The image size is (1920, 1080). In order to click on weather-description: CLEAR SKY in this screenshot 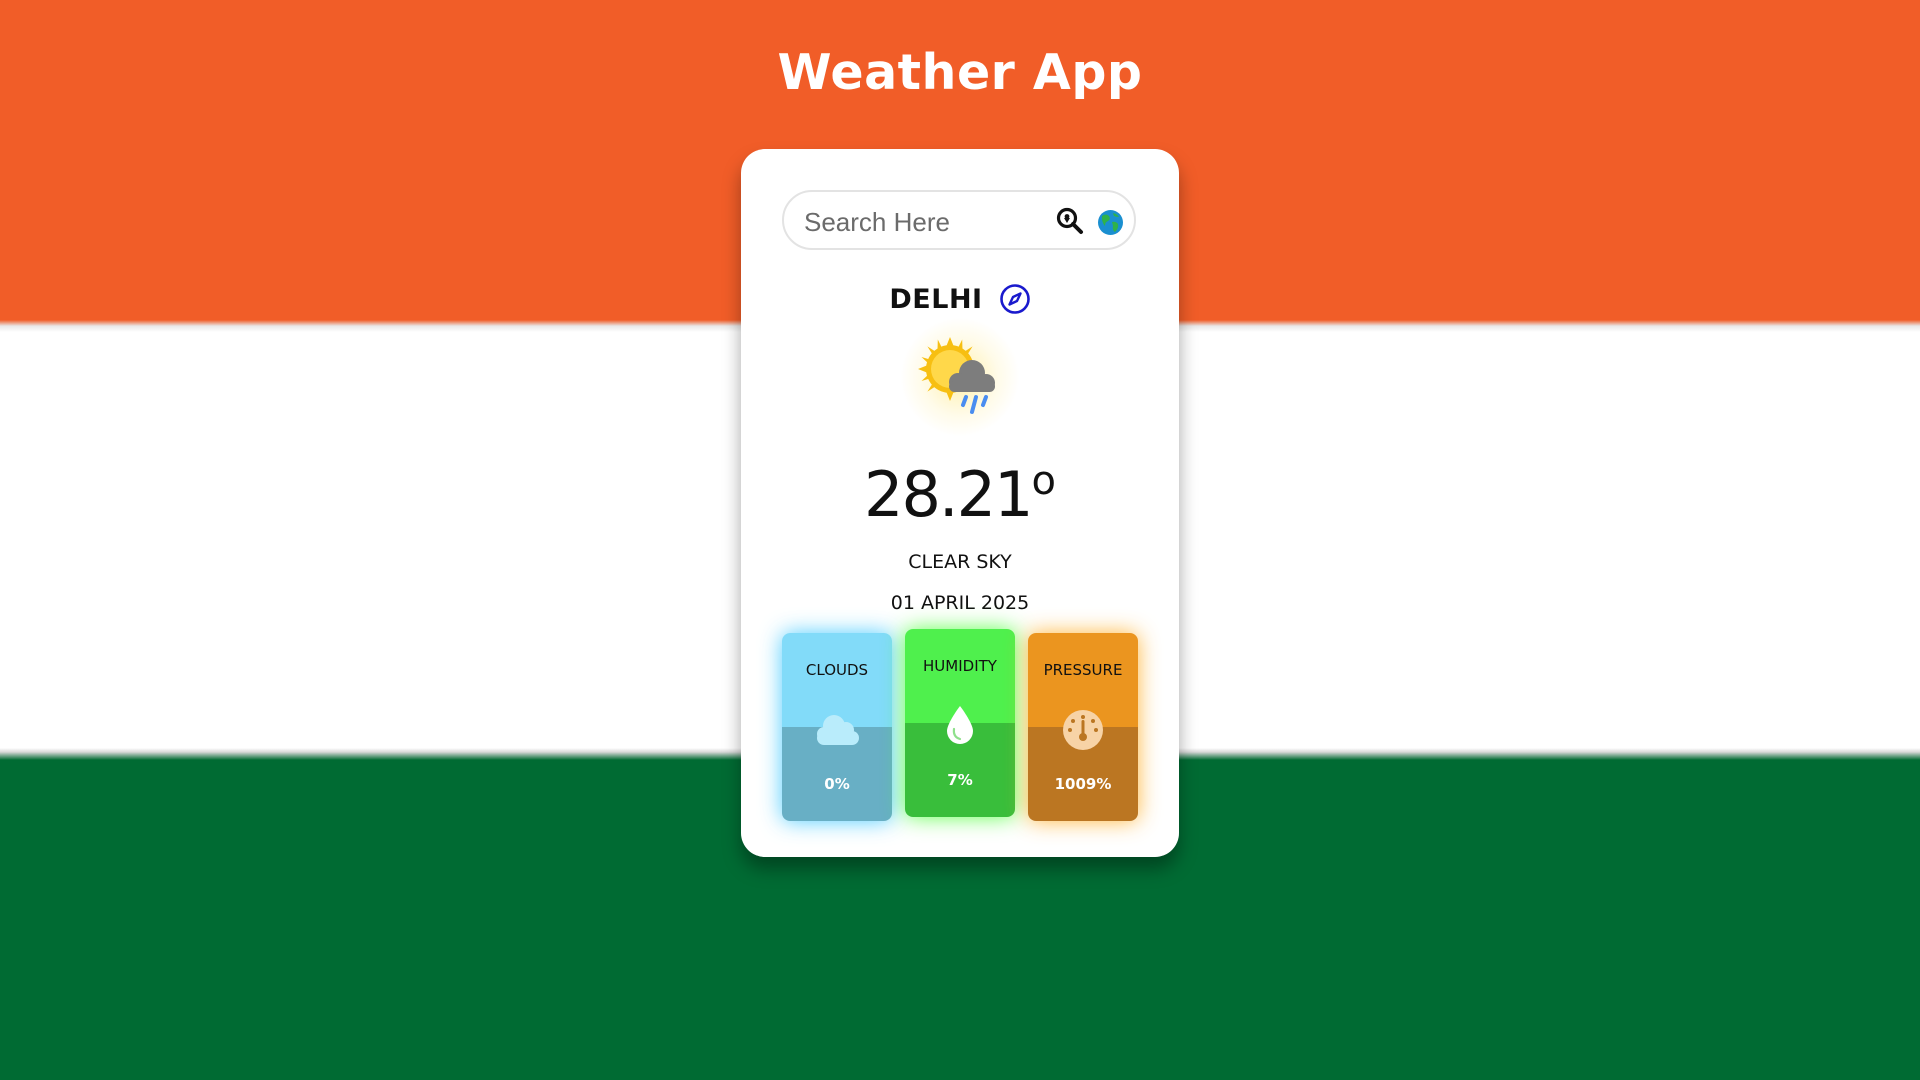, I will do `click(960, 562)`.